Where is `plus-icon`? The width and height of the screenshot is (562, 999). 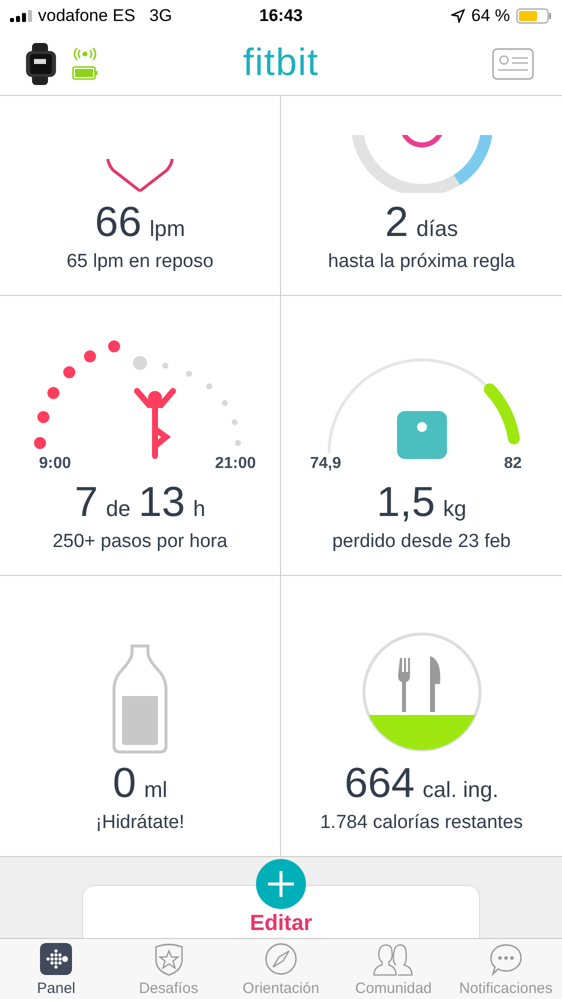 plus-icon is located at coordinates (281, 884).